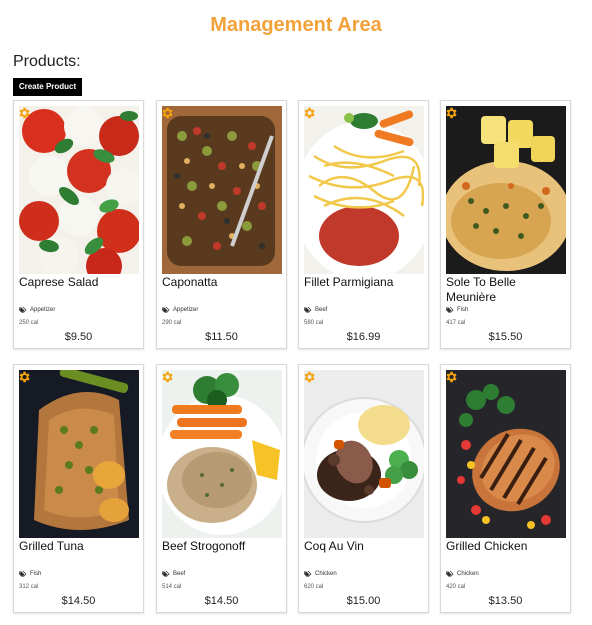  I want to click on product-name: Fillet Parmigiana, so click(349, 282).